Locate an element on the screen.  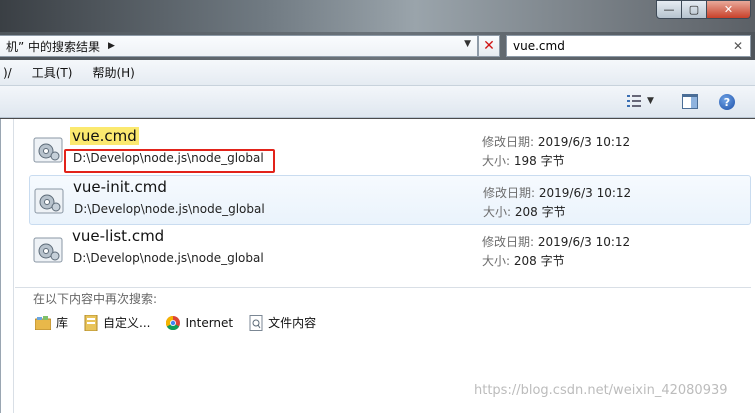
close-button: ✕ is located at coordinates (729, 9).